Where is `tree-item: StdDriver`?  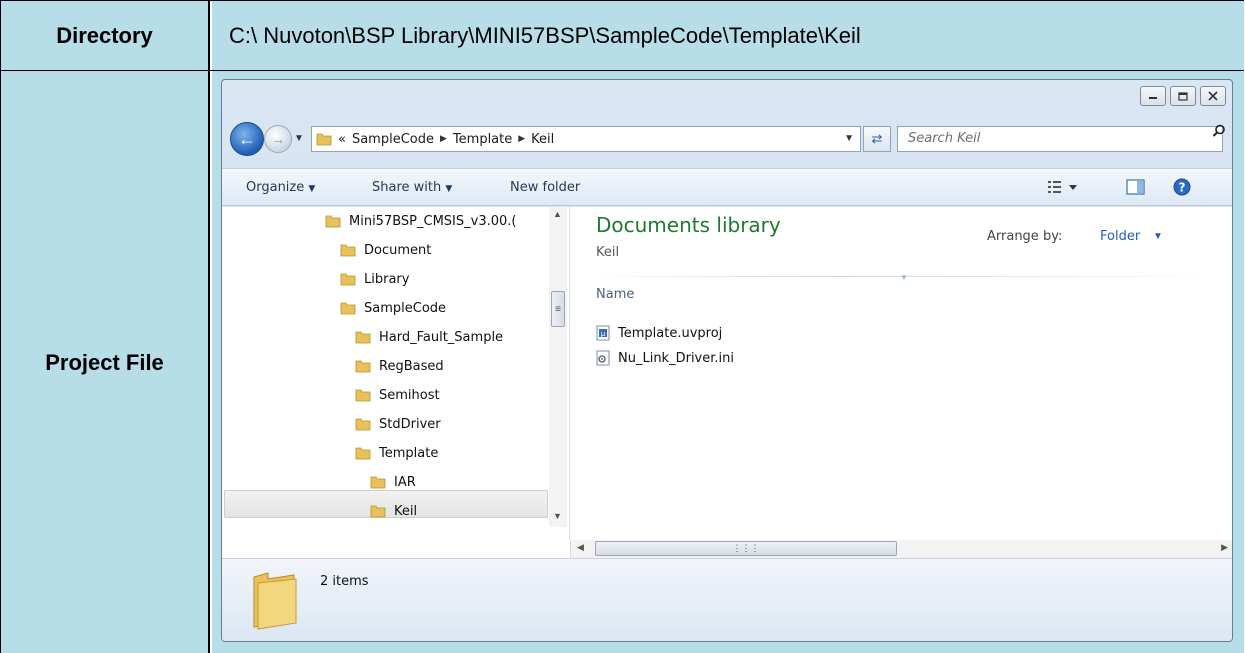 tree-item: StdDriver is located at coordinates (398, 424).